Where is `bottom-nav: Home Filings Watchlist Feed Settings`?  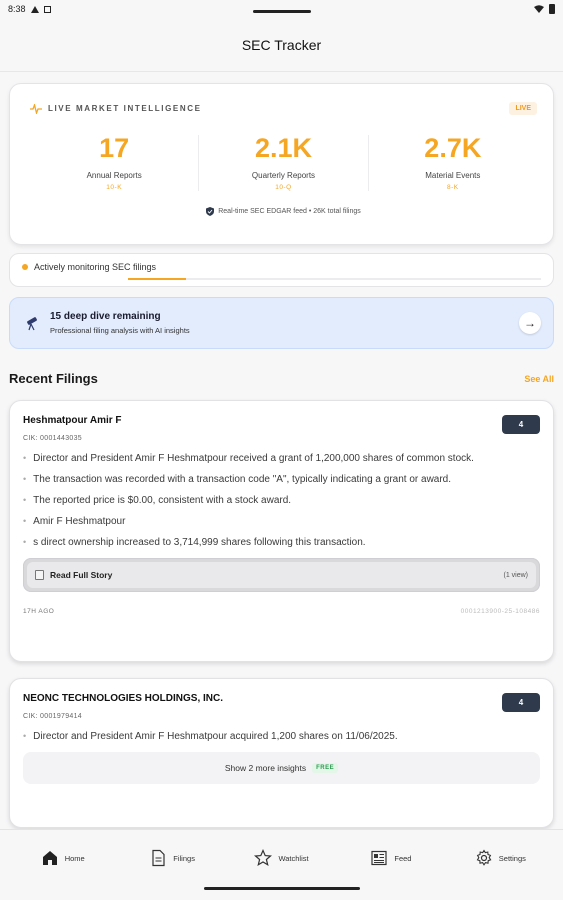
bottom-nav: Home Filings Watchlist Feed Settings is located at coordinates (281, 864).